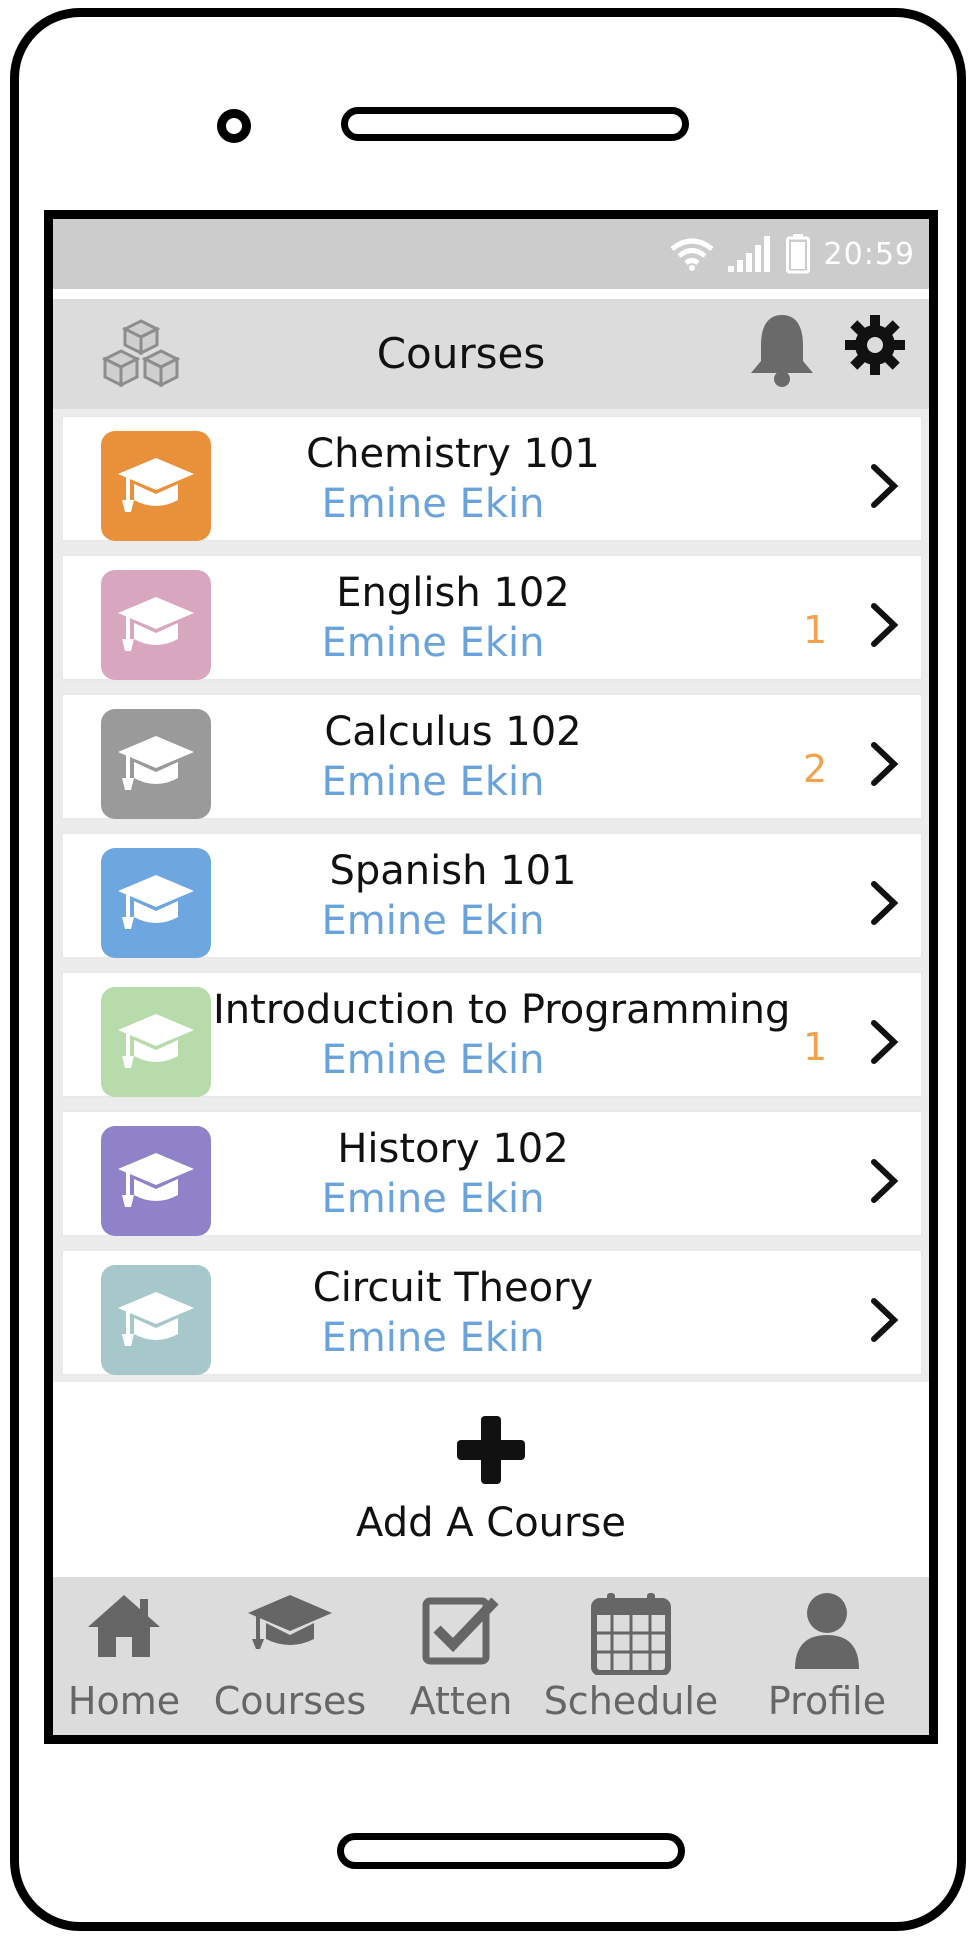 The width and height of the screenshot is (976, 1939). Describe the element at coordinates (453, 732) in the screenshot. I see `course-title: Calculus 102` at that location.